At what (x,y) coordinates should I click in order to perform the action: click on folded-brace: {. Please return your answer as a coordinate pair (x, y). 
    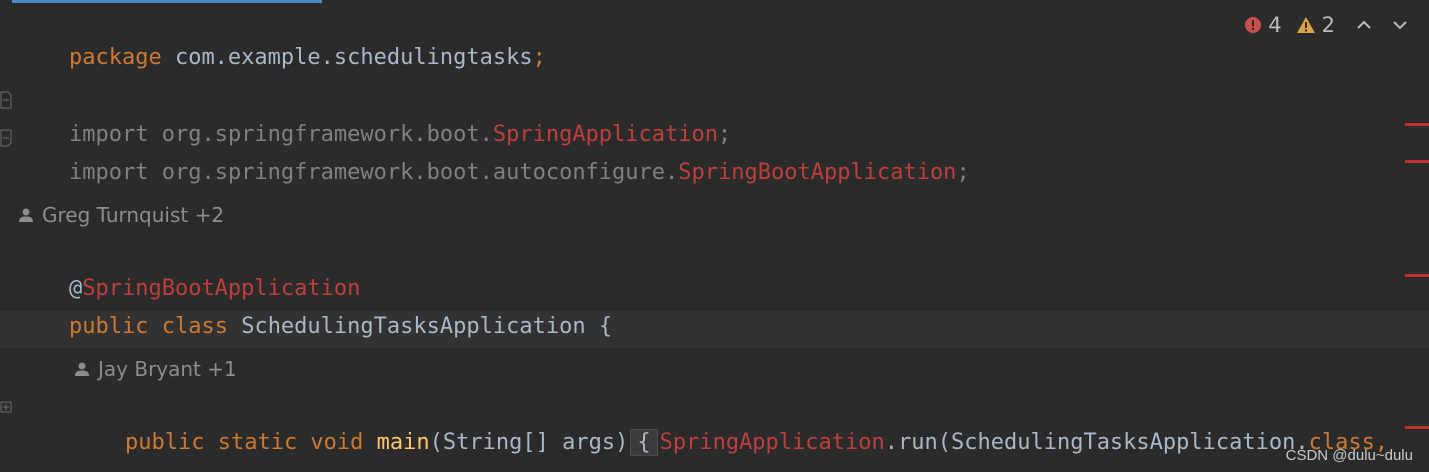
    Looking at the image, I should click on (644, 442).